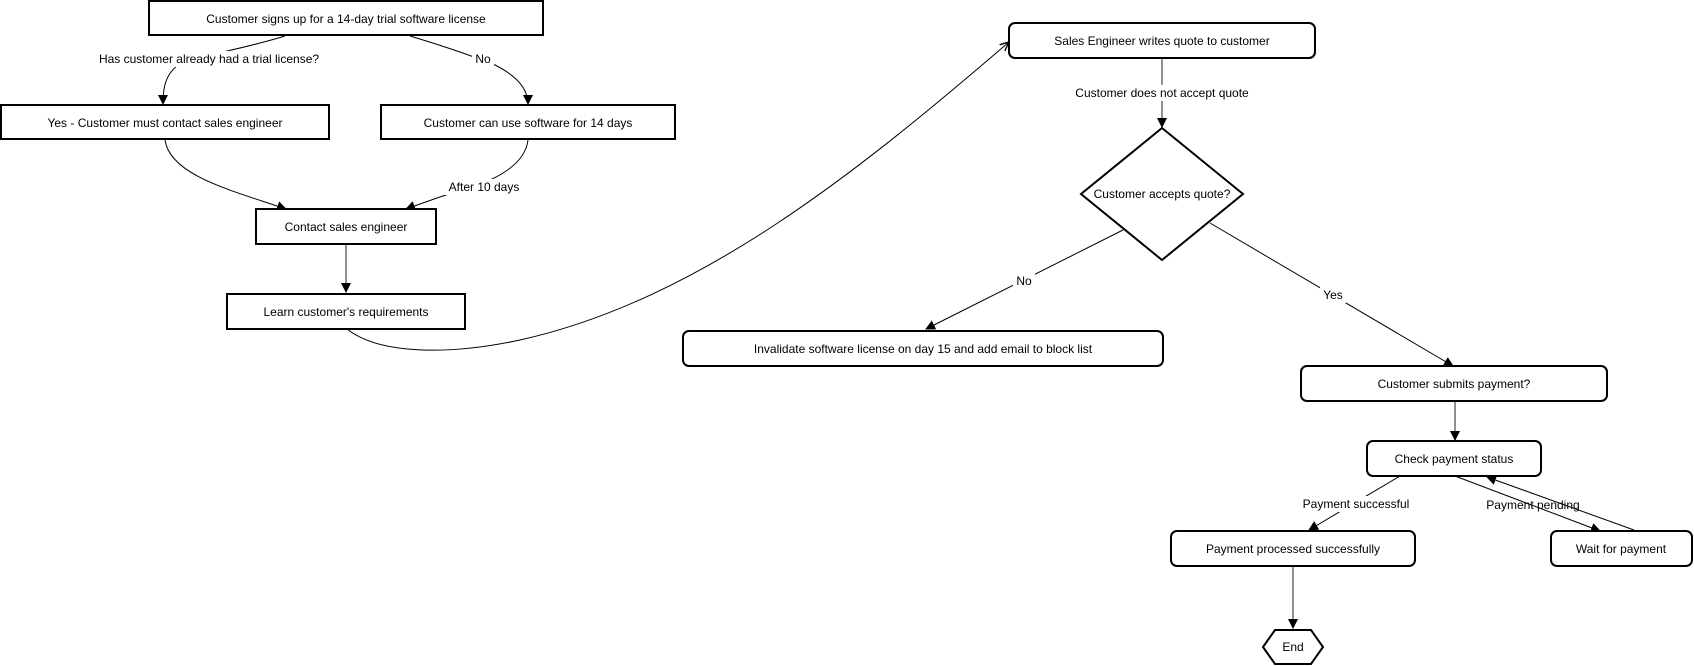 This screenshot has width=1694, height=666. I want to click on node-accepts: Customer accepts quote?, so click(1162, 194).